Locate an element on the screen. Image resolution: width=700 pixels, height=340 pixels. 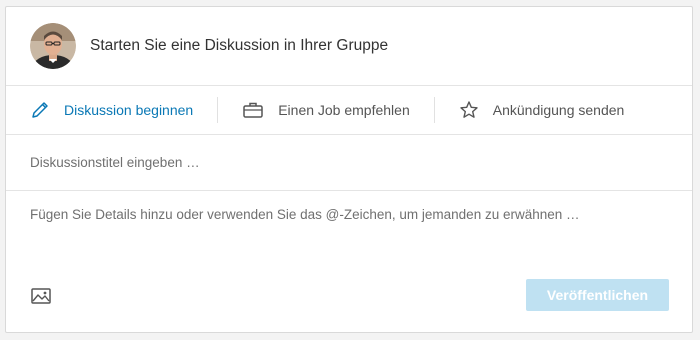
add-image-button is located at coordinates (41, 296).